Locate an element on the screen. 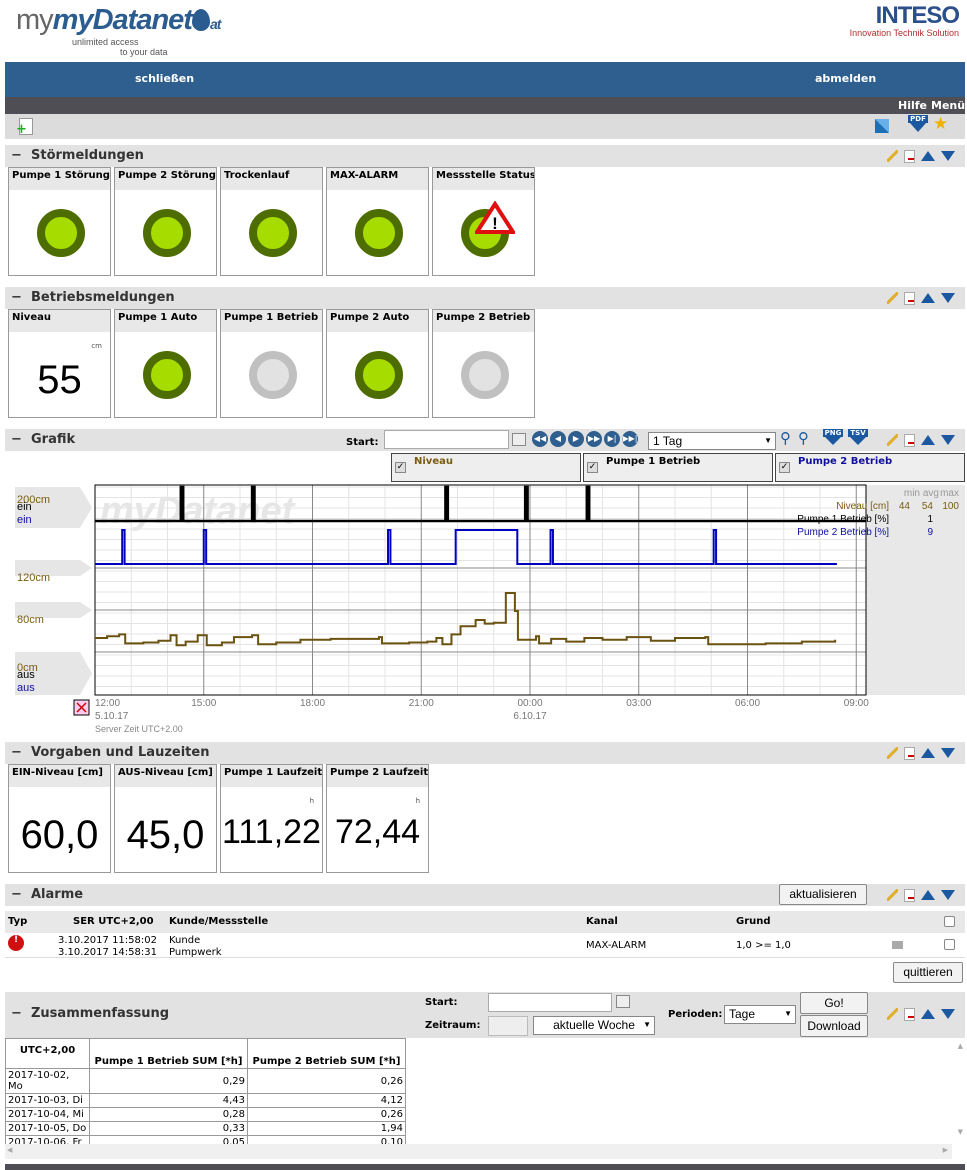 Image resolution: width=967 pixels, height=1170 pixels. add-page-icon: + is located at coordinates (24, 127).